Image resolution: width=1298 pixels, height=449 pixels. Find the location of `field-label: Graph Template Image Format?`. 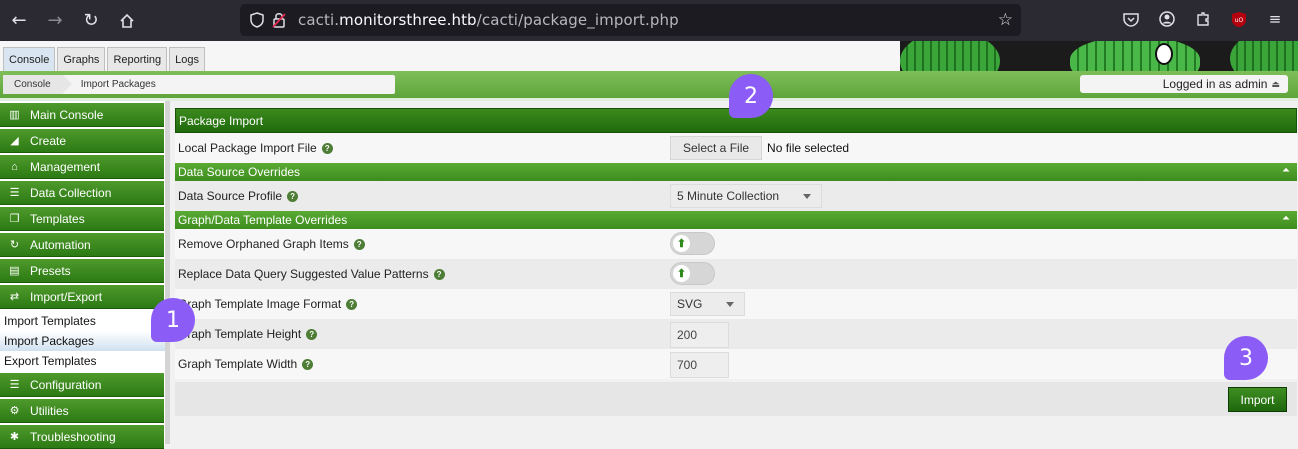

field-label: Graph Template Image Format? is located at coordinates (266, 304).